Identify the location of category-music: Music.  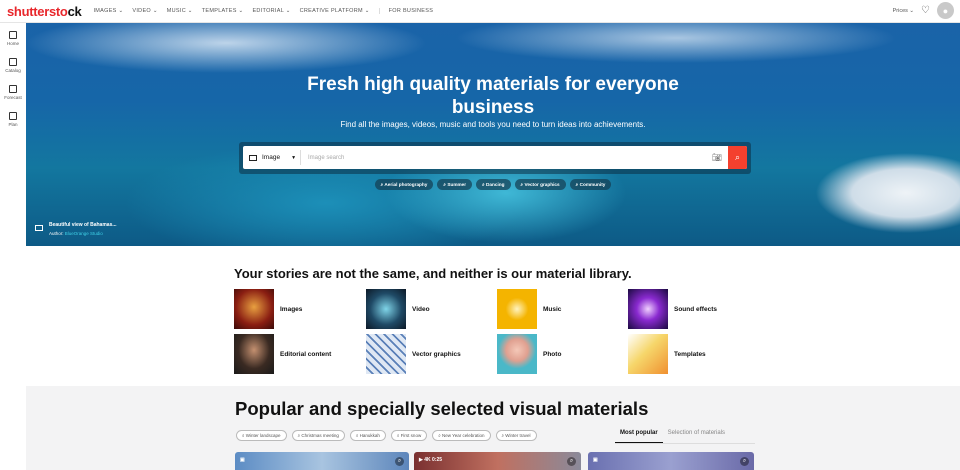
(529, 309).